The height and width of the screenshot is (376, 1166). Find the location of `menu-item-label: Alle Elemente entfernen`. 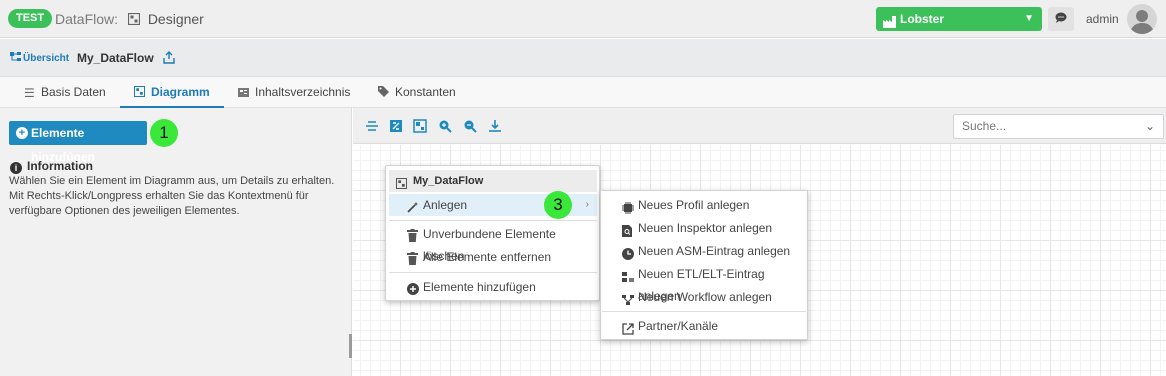

menu-item-label: Alle Elemente entfernen is located at coordinates (487, 257).